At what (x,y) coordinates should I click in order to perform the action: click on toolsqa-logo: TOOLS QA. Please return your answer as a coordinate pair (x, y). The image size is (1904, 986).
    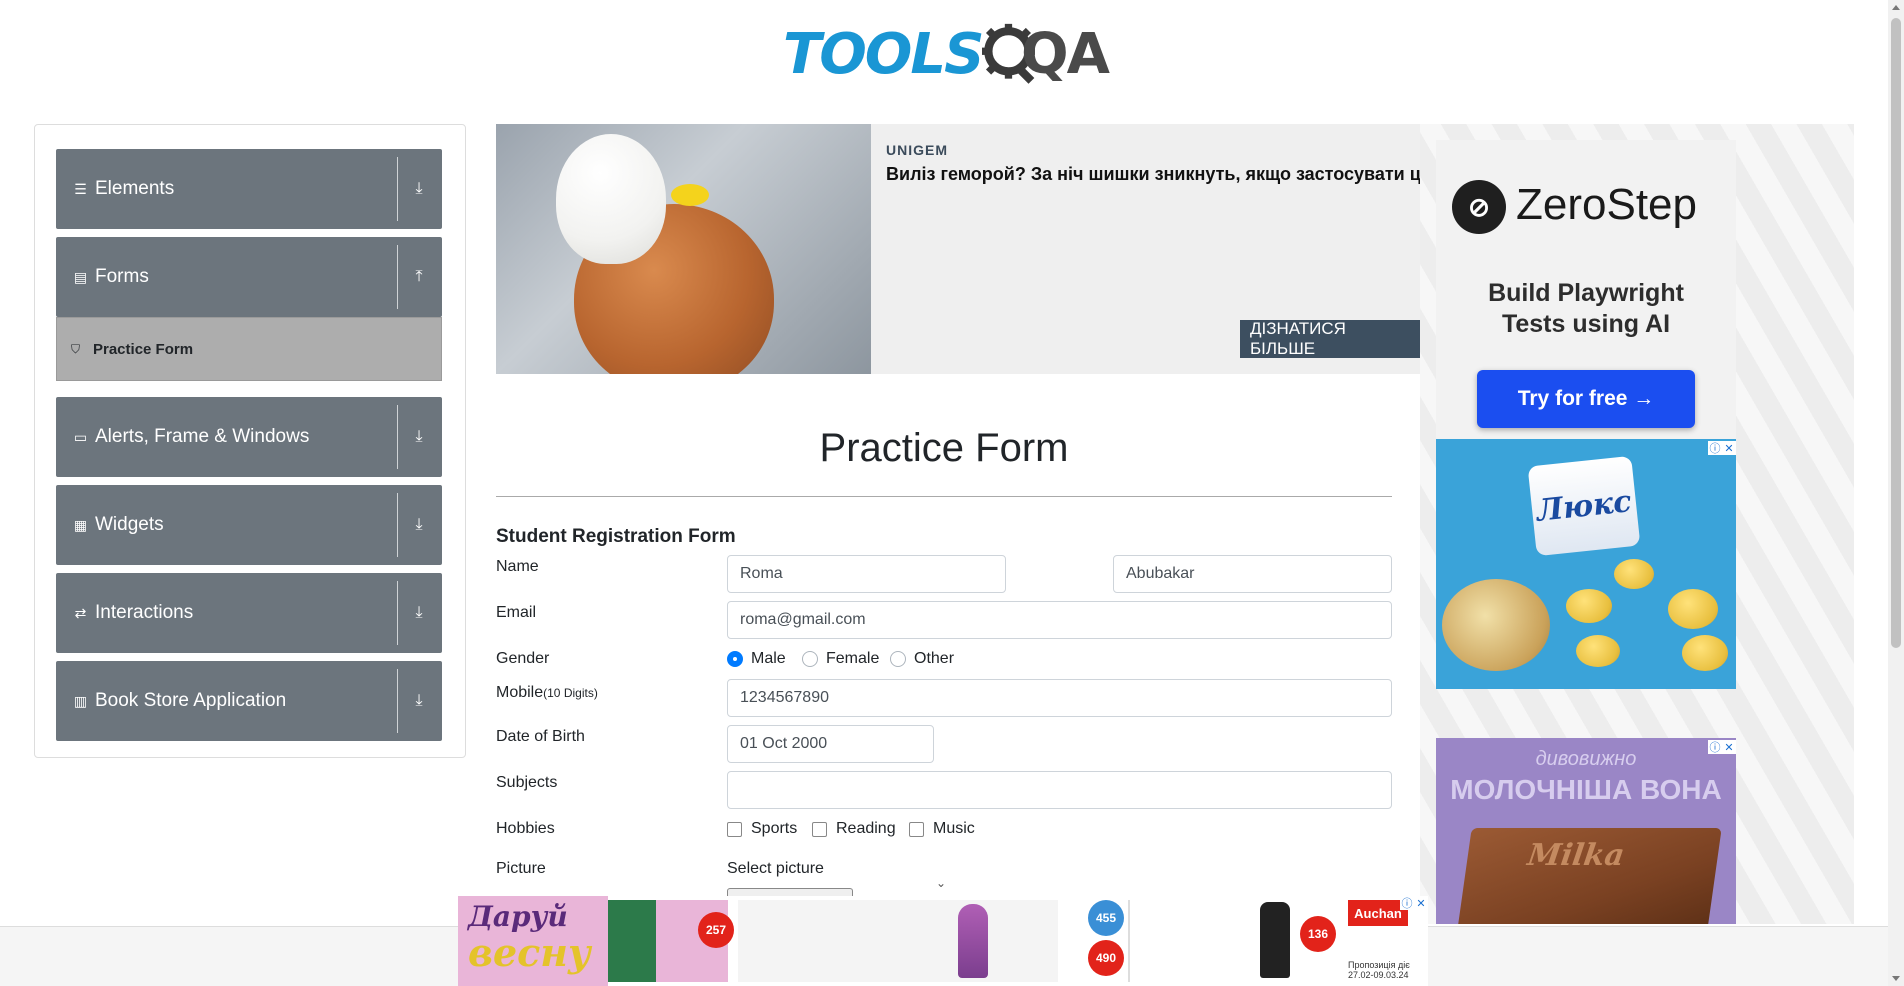
    Looking at the image, I should click on (946, 54).